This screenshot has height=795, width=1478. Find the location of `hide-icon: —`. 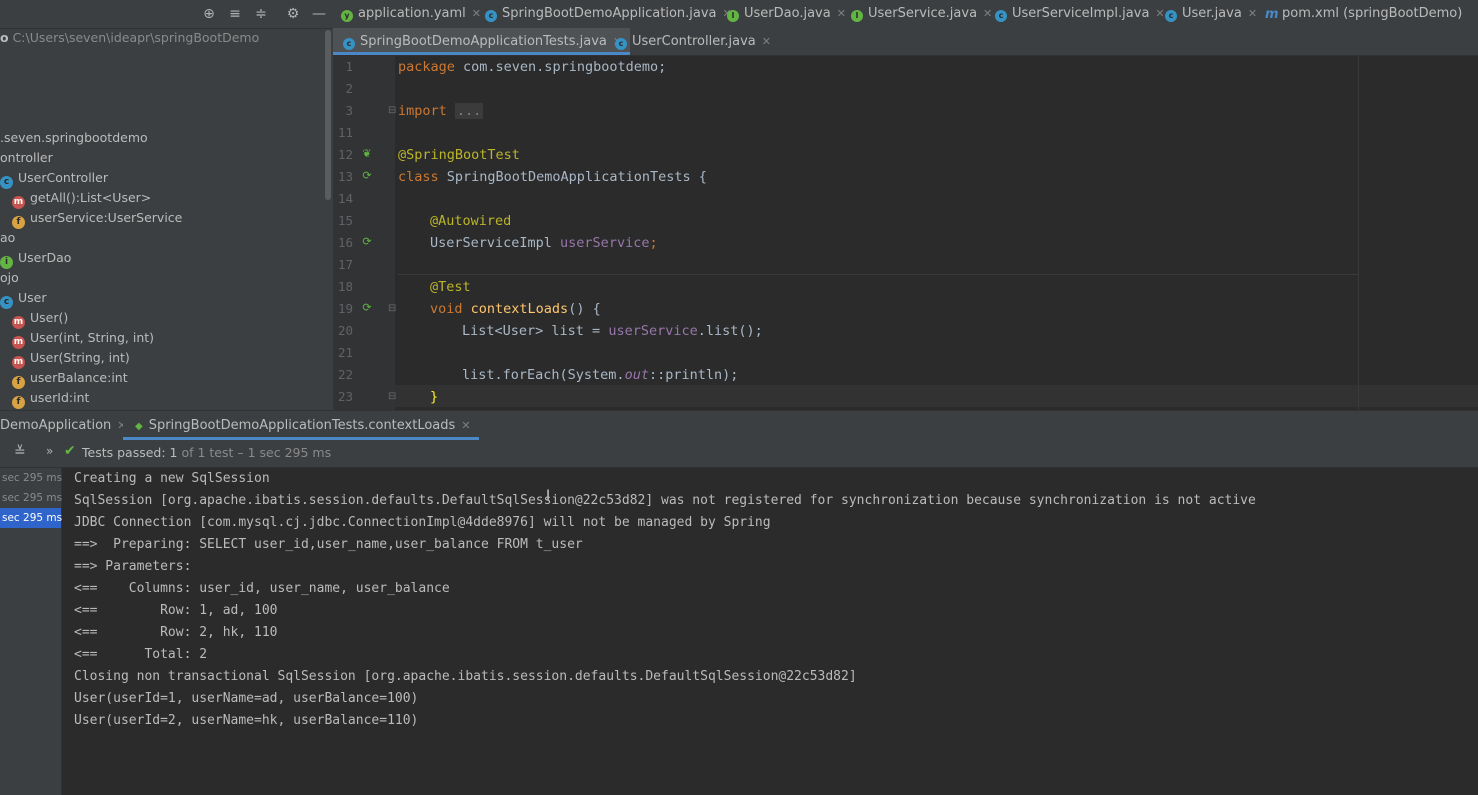

hide-icon: — is located at coordinates (319, 14).